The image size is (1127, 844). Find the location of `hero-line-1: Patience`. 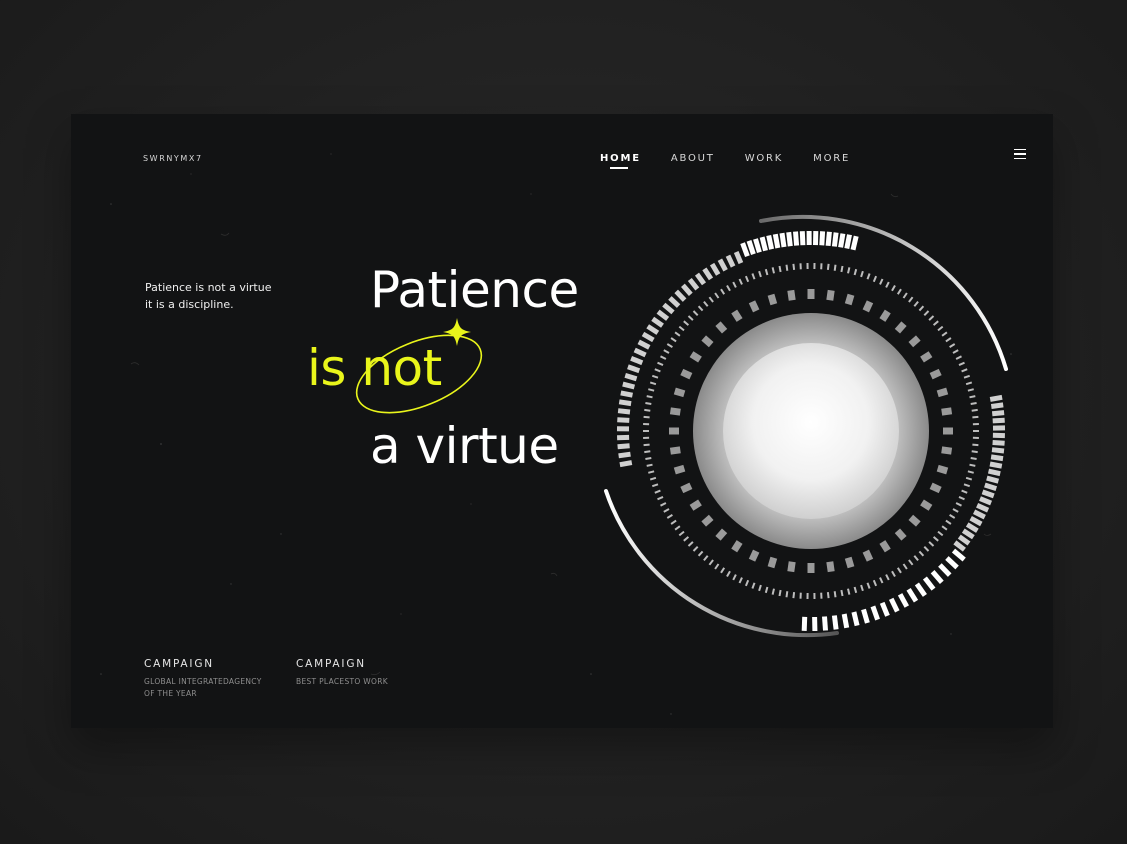

hero-line-1: Patience is located at coordinates (474, 290).